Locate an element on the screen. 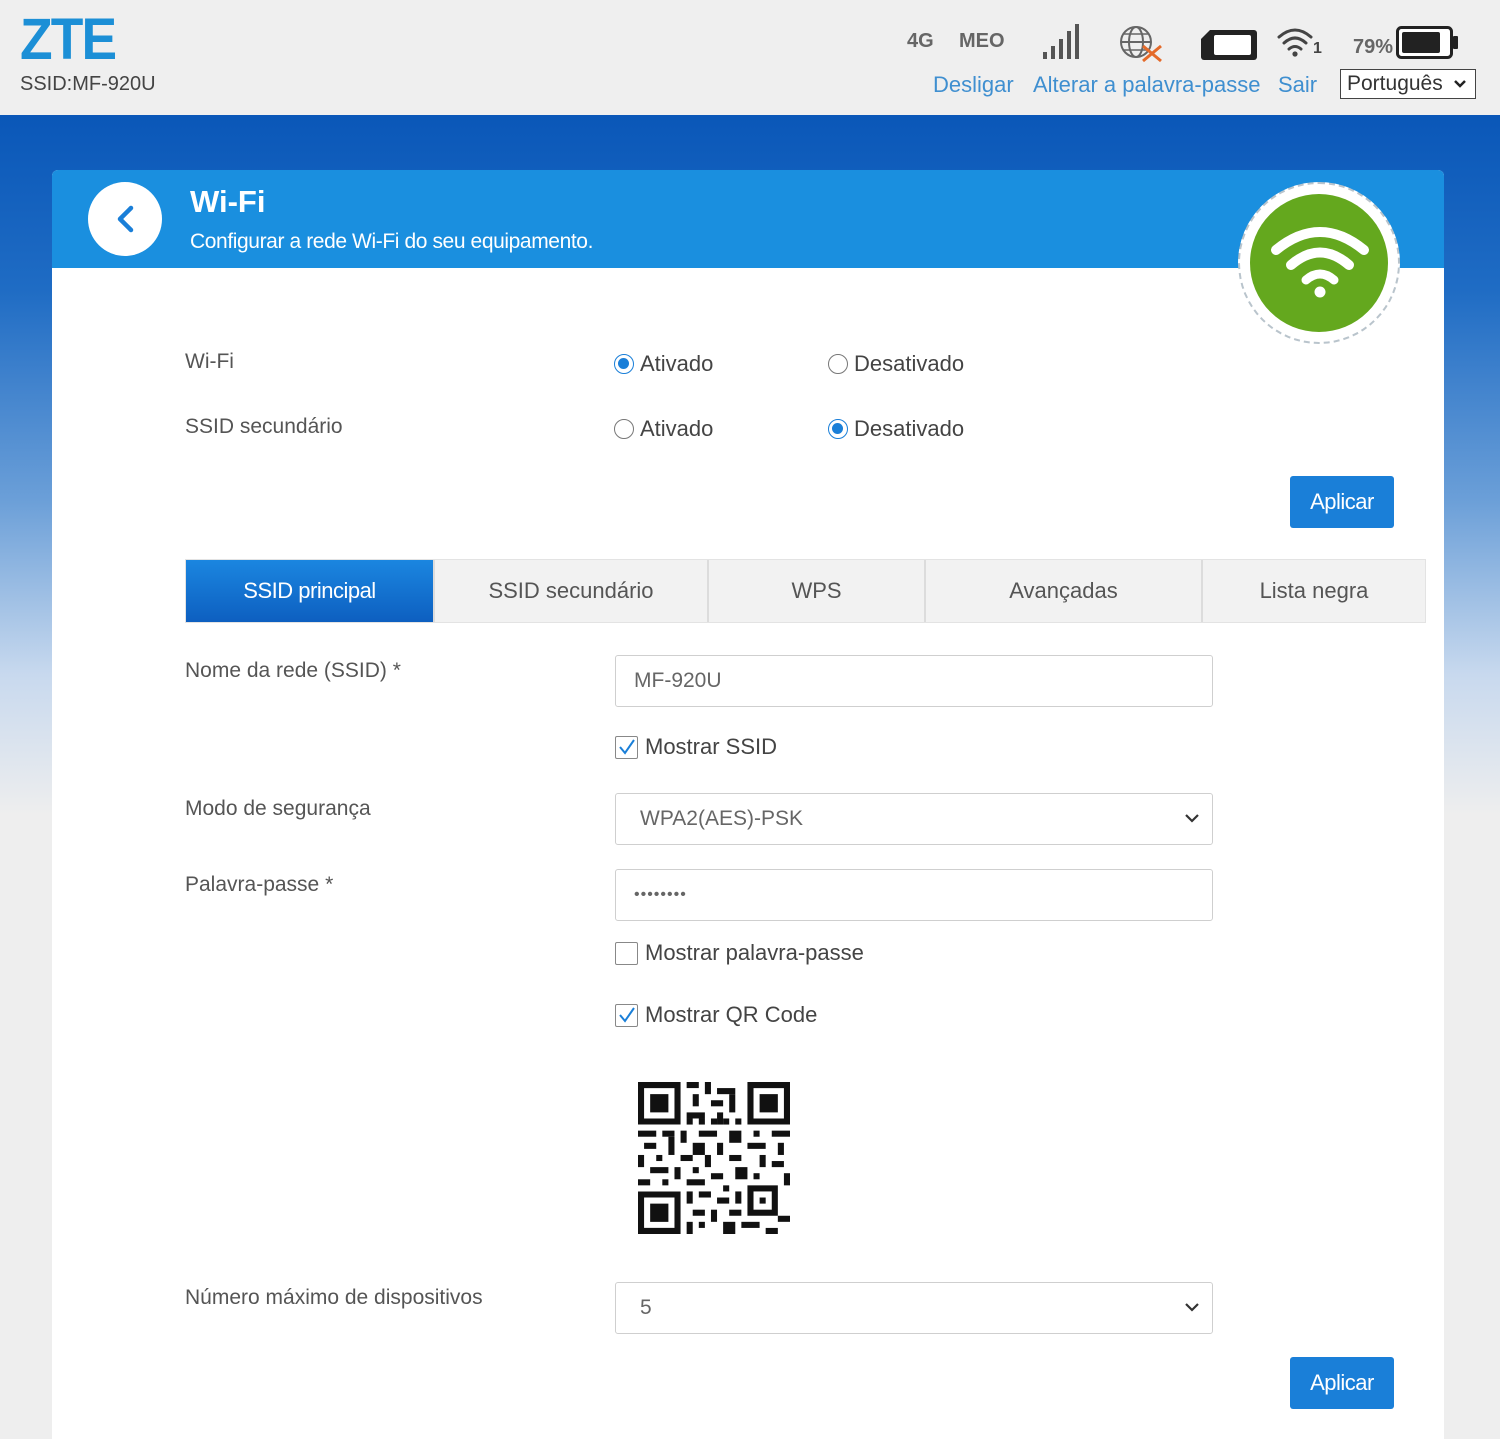 The image size is (1500, 1439). operator-name: MEO is located at coordinates (982, 41).